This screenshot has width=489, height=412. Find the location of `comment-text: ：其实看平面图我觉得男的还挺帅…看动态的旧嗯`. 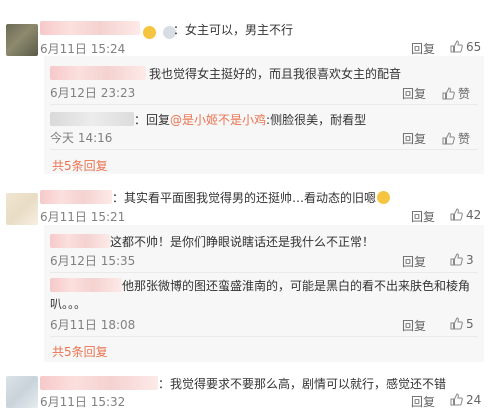

comment-text: ：其实看平面图我觉得男的还挺帅…看动态的旧嗯 is located at coordinates (251, 198).